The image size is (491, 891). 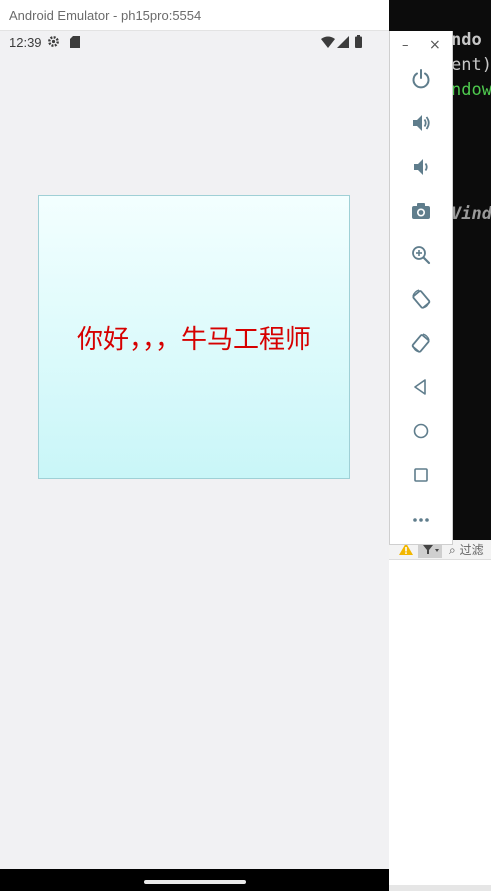 I want to click on screenshot-button, so click(x=421, y=211).